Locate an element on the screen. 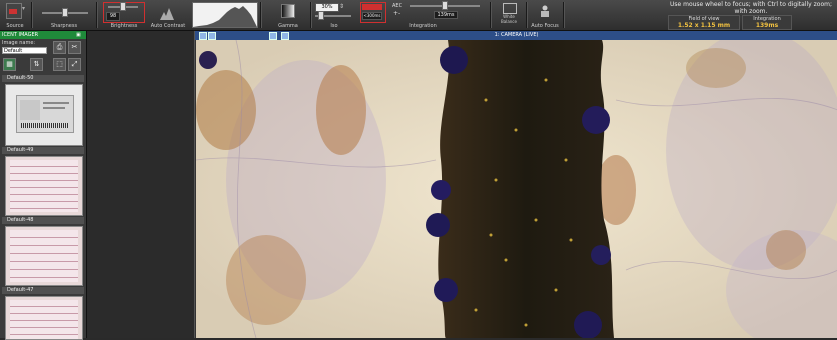 This screenshot has height=340, width=837. integration-indicator is located at coordinates (372, 7).